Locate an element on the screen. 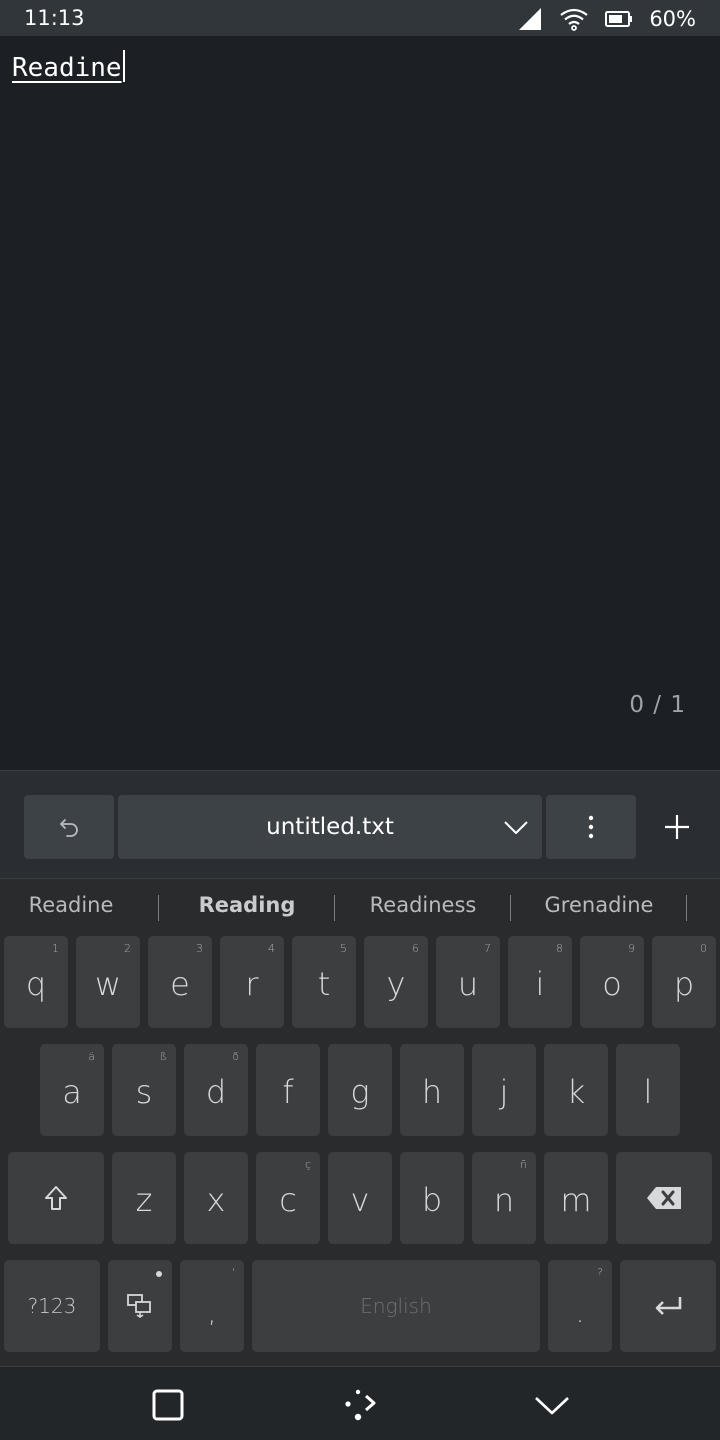 This screenshot has width=720, height=1440. key-label: n is located at coordinates (504, 1200).